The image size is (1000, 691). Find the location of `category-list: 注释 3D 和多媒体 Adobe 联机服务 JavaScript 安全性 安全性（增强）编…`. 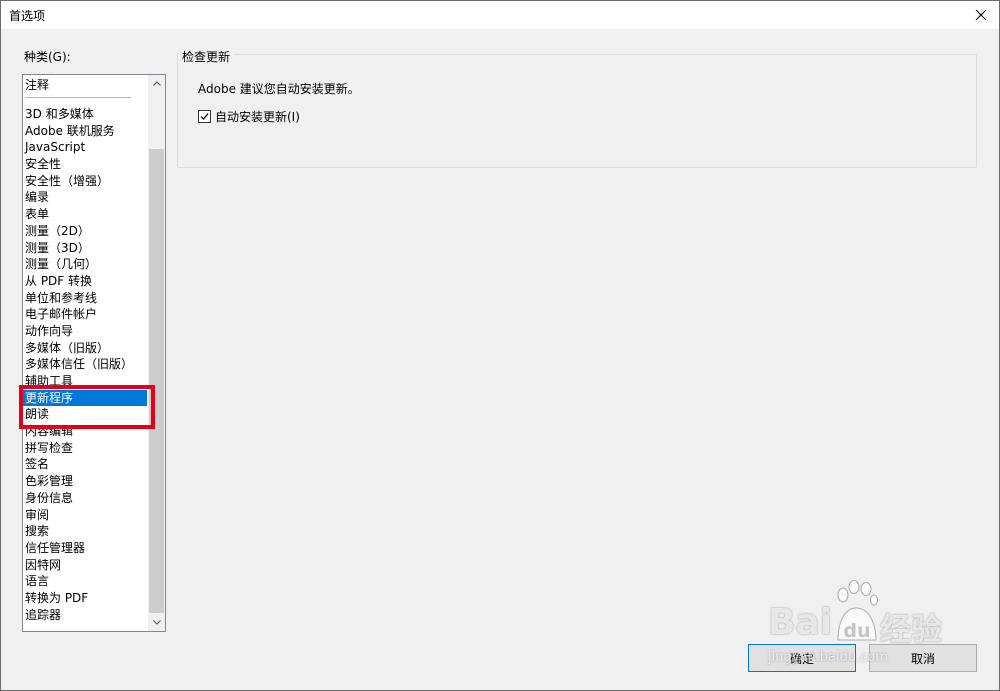

category-list: 注释 3D 和多媒体 Adobe 联机服务 JavaScript 安全性 安全性（增强）编… is located at coordinates (85, 349).